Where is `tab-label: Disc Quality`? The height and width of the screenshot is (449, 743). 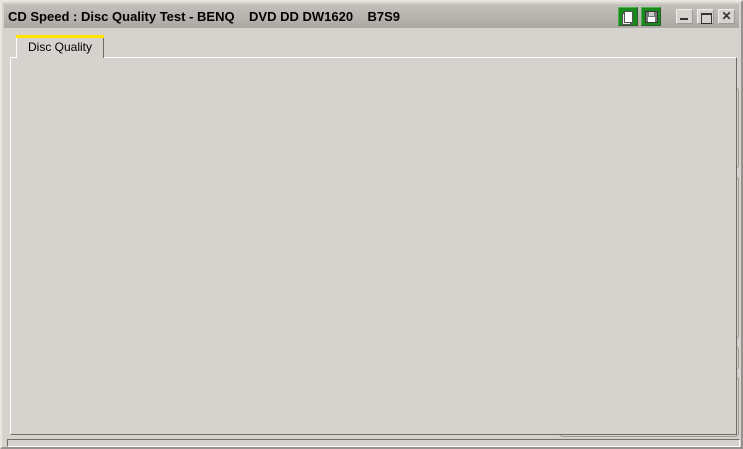 tab-label: Disc Quality is located at coordinates (59, 46).